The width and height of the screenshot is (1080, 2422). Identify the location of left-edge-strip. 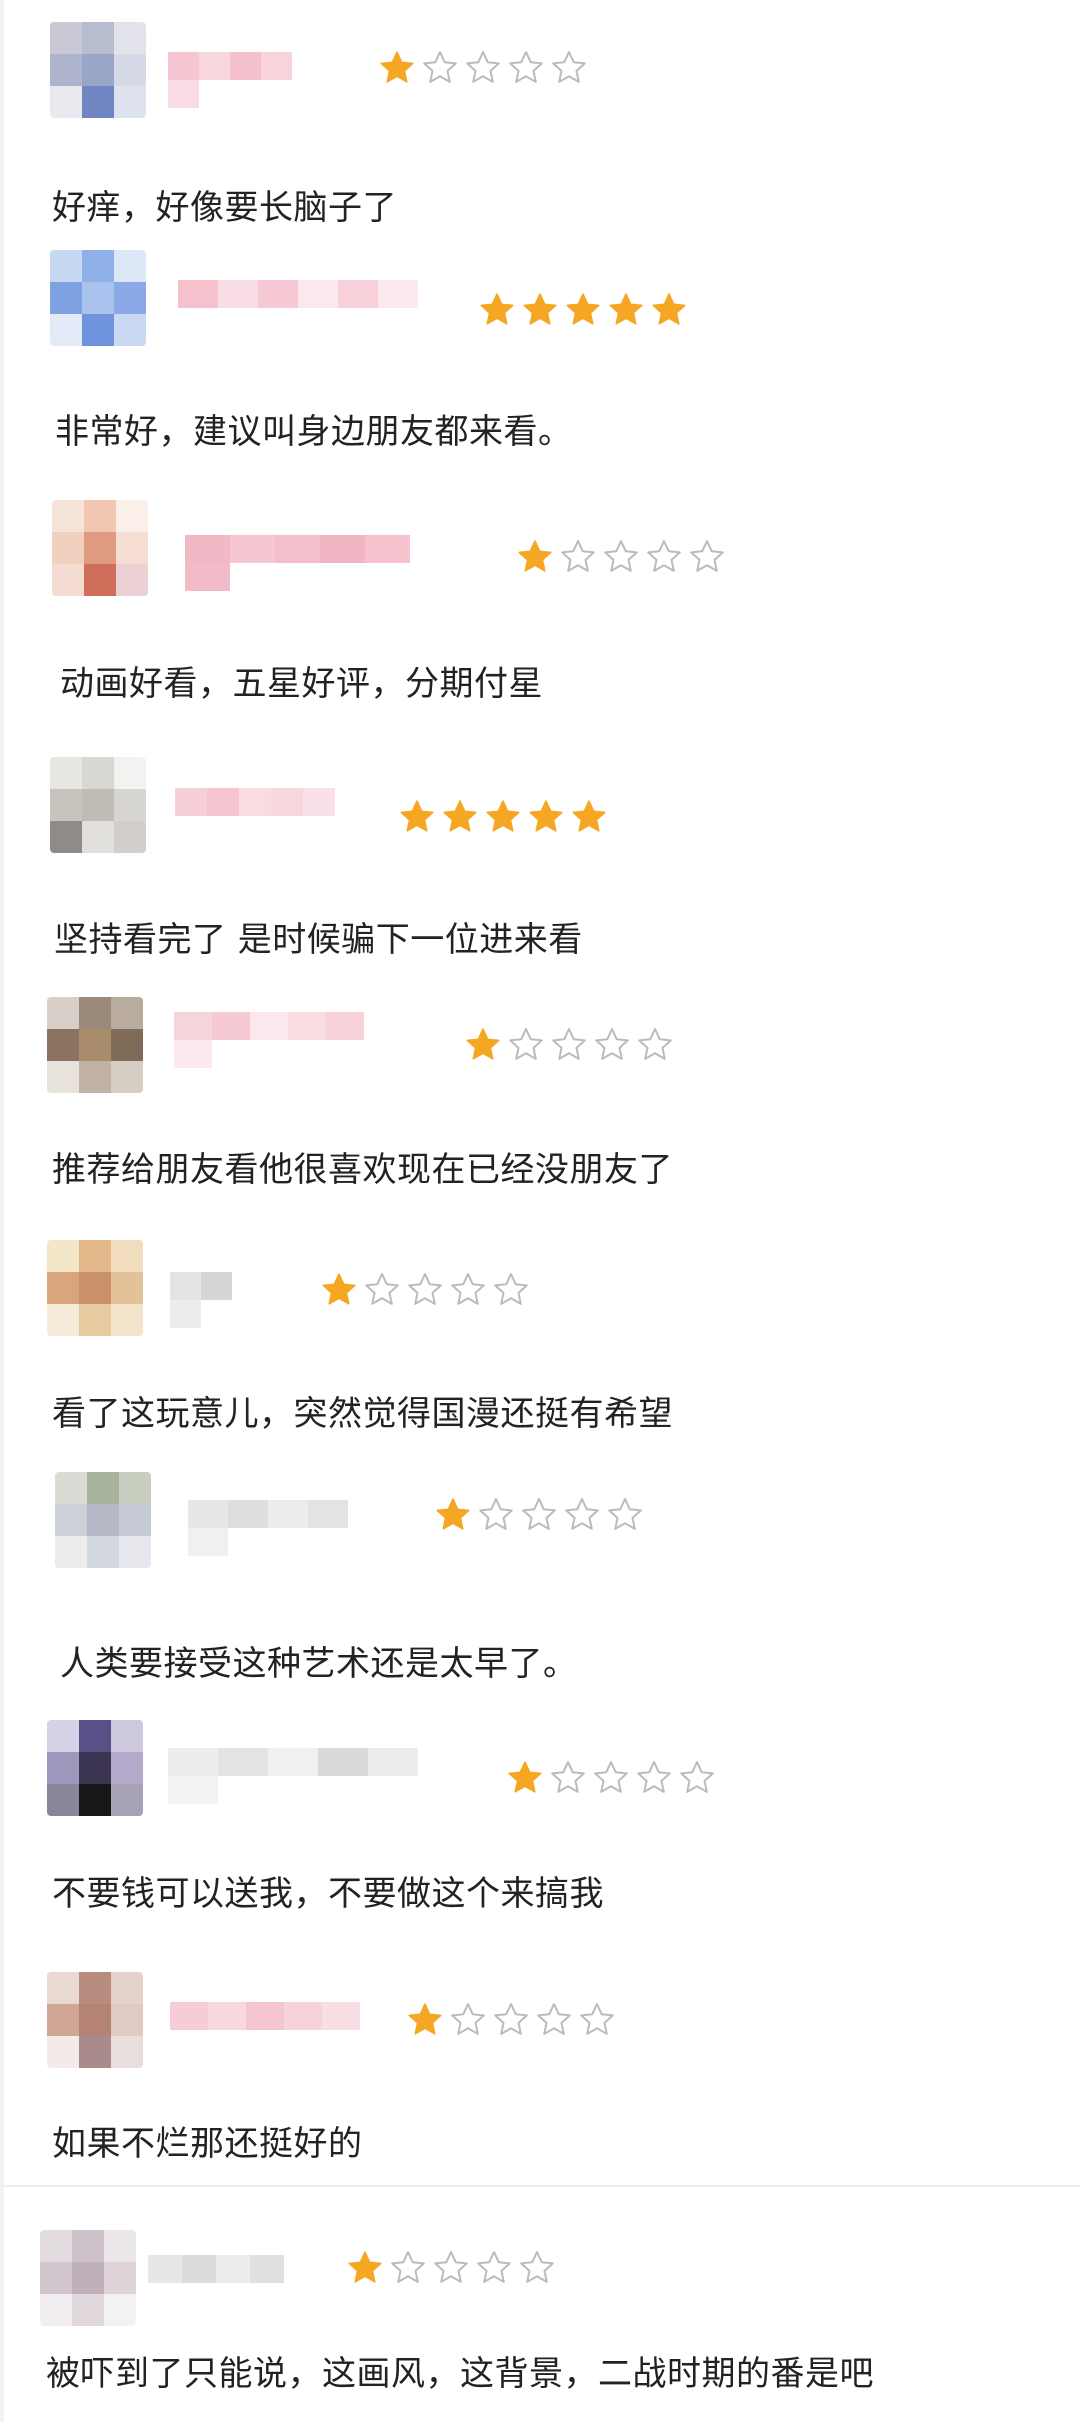
(2, 1211).